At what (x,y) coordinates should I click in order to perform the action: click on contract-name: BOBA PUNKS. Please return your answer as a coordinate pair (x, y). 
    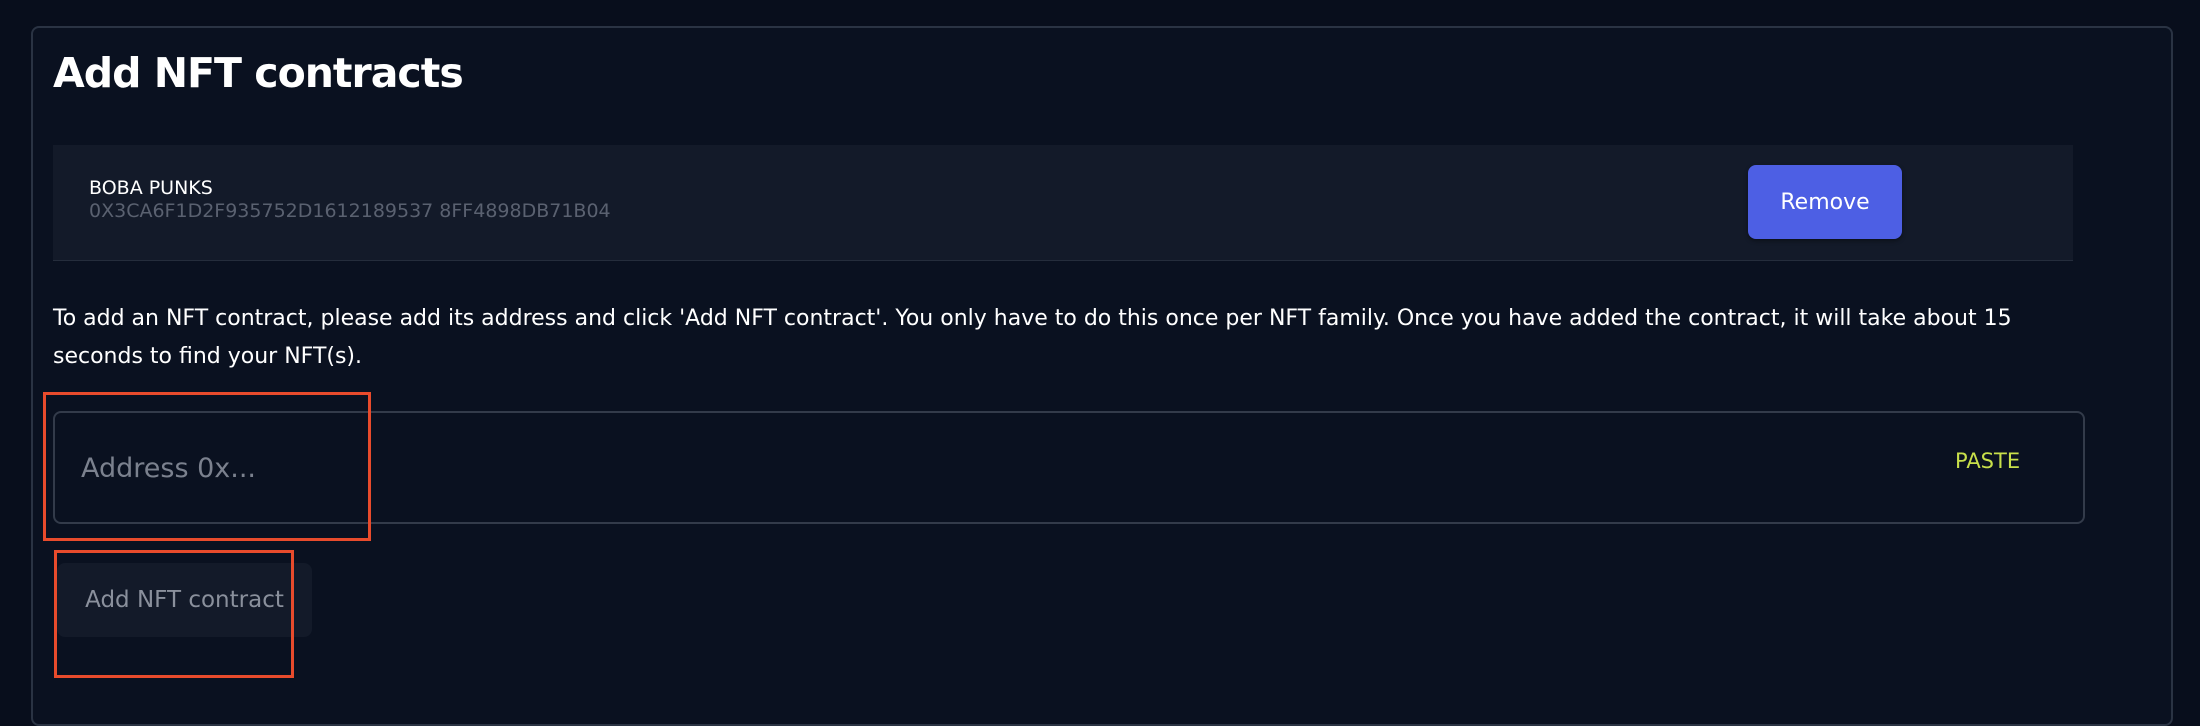
    Looking at the image, I should click on (151, 188).